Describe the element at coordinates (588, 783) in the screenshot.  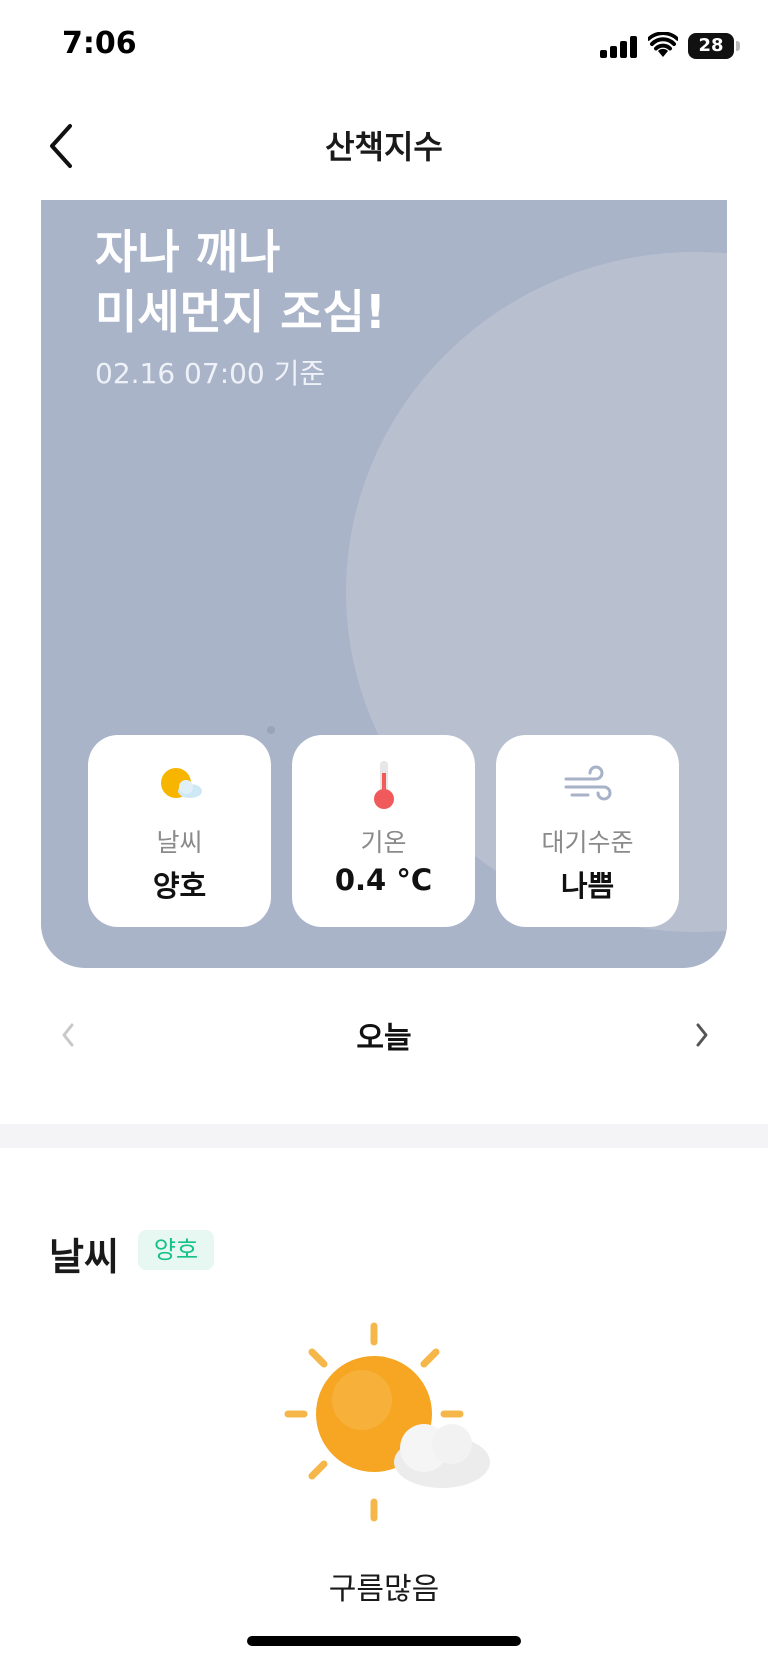
I see `wind-icon` at that location.